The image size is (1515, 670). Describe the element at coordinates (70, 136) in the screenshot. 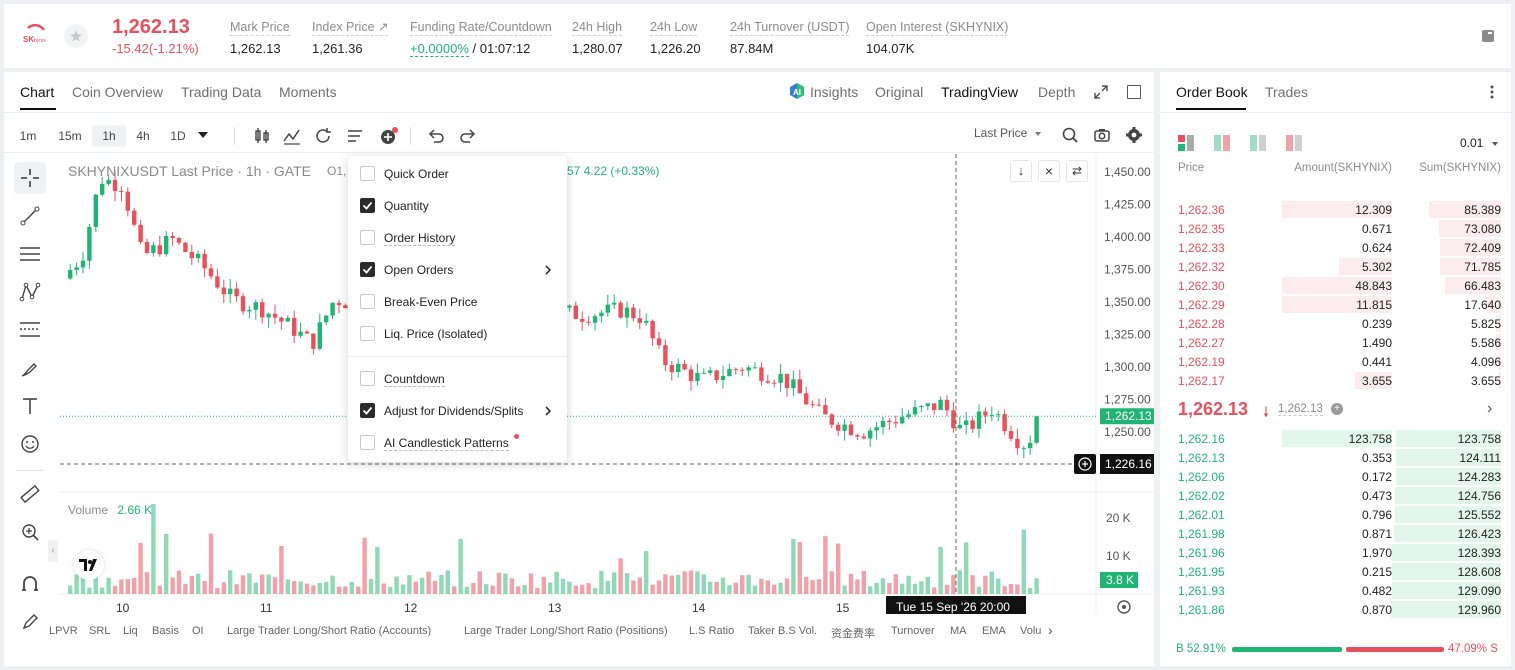

I see `timeframe-15m: 15m` at that location.